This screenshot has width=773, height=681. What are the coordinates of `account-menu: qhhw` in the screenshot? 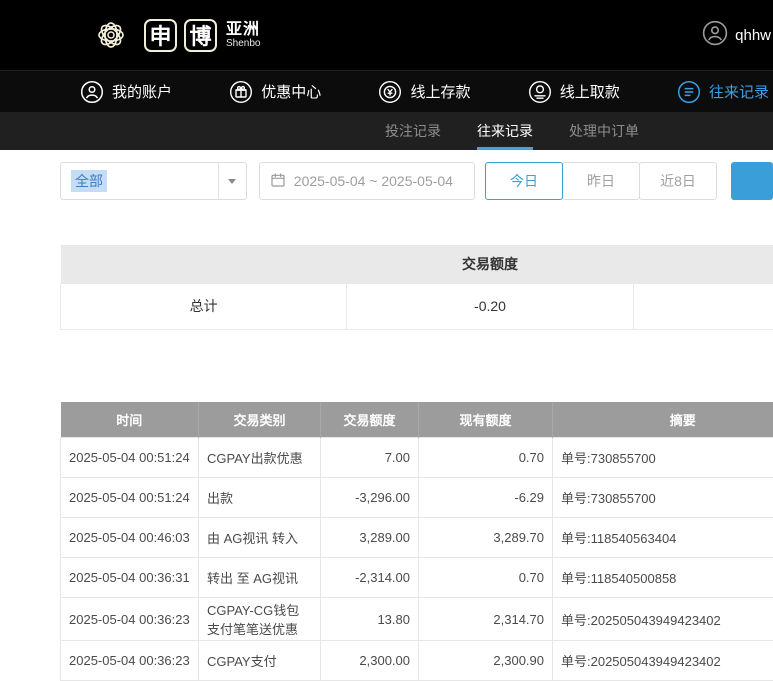 It's located at (736, 35).